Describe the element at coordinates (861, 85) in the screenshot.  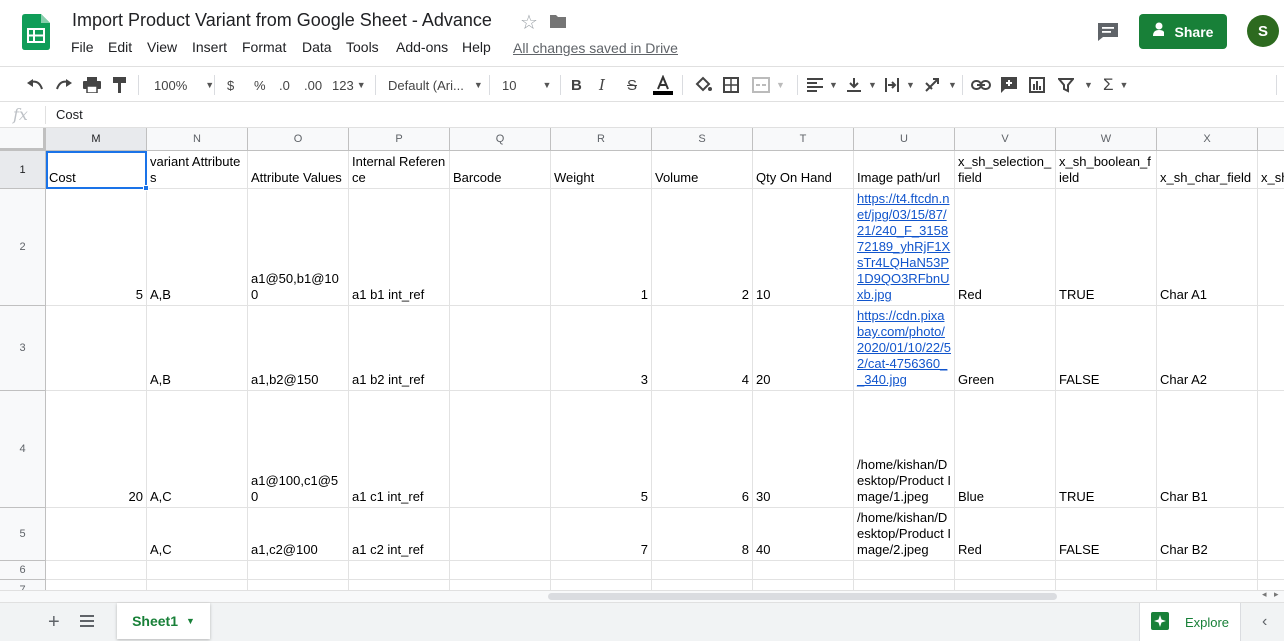
I see `vertical-align-icon: ▼` at that location.